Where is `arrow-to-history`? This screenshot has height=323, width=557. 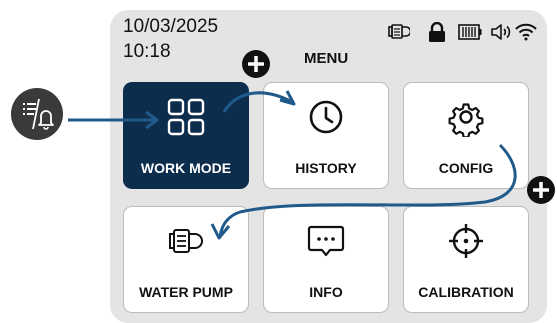 arrow-to-history is located at coordinates (259, 101).